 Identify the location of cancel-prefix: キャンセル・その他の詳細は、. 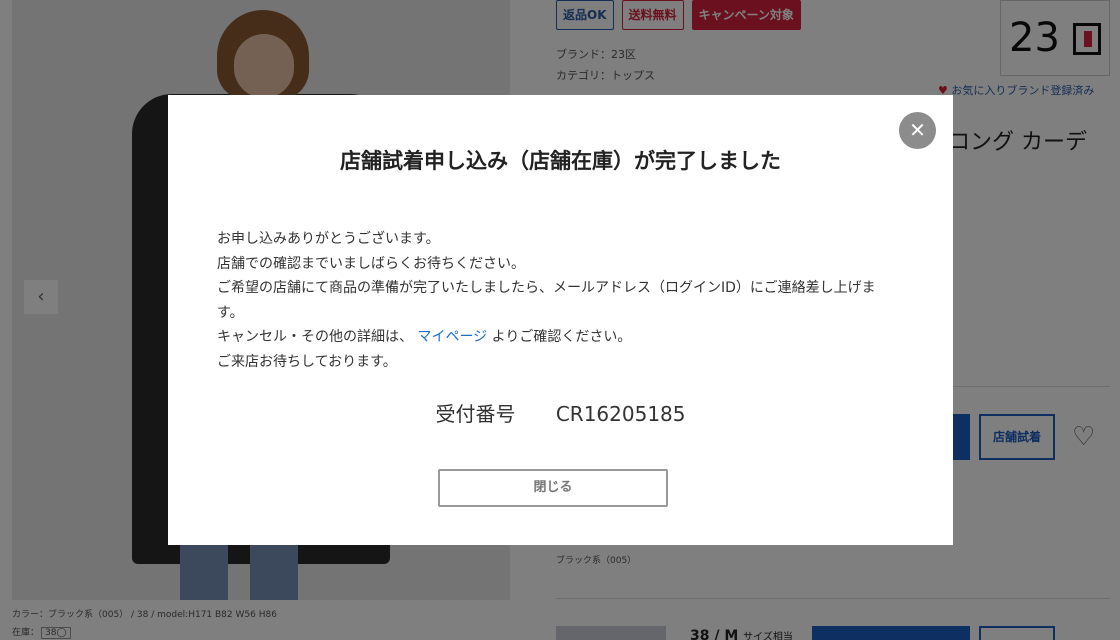
(315, 337).